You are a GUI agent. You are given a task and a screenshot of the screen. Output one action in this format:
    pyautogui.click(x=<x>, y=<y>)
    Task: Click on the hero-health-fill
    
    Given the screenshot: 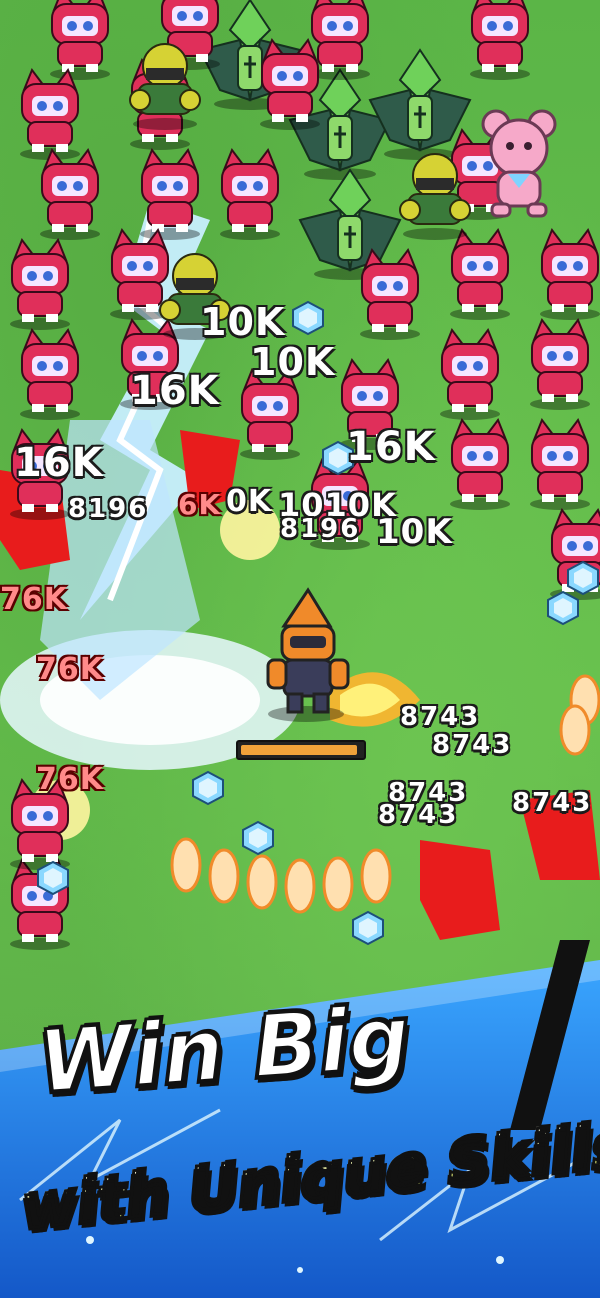 What is the action you would take?
    pyautogui.click(x=299, y=750)
    